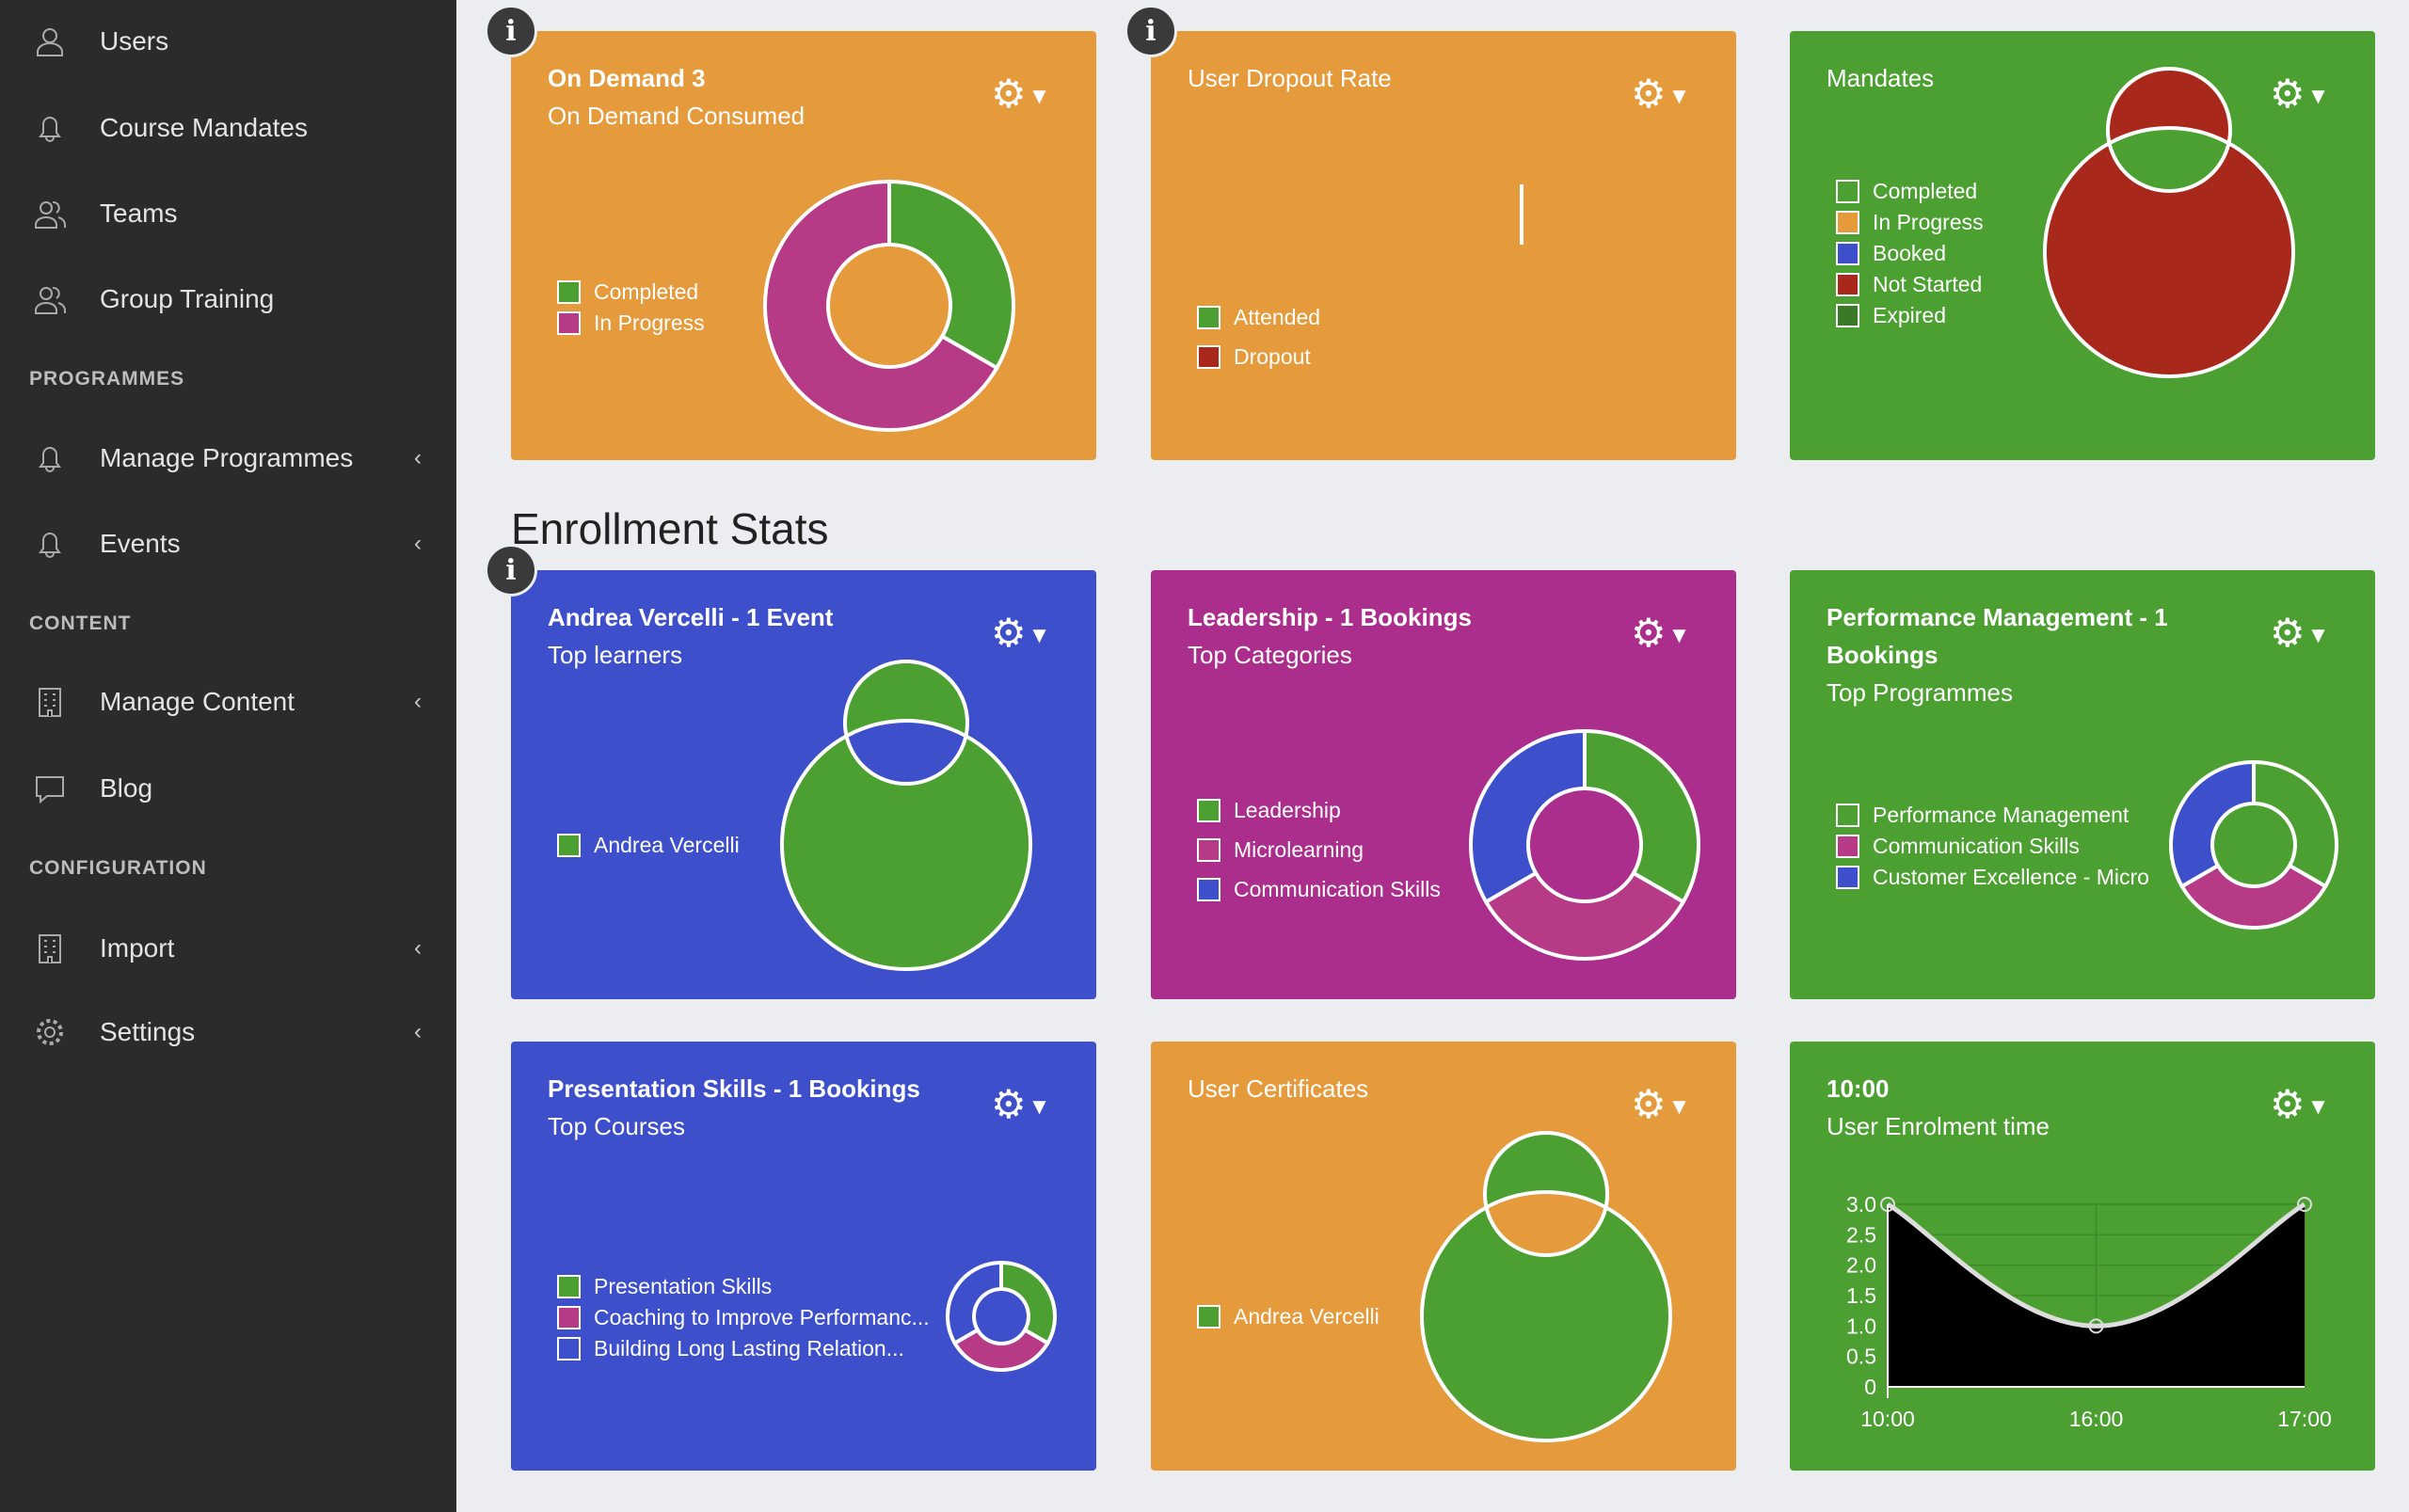 This screenshot has height=1512, width=2409. What do you see at coordinates (1861, 1235) in the screenshot?
I see `y-tick-label: 2.5` at bounding box center [1861, 1235].